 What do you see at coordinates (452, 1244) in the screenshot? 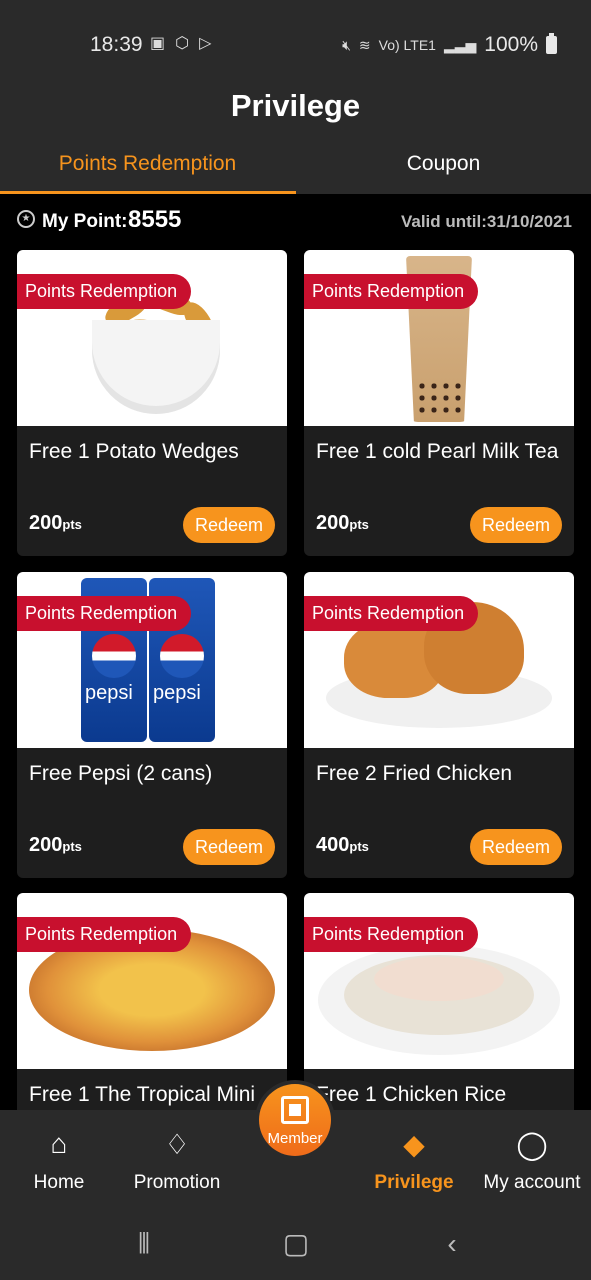
I see `back-icon: ‹` at bounding box center [452, 1244].